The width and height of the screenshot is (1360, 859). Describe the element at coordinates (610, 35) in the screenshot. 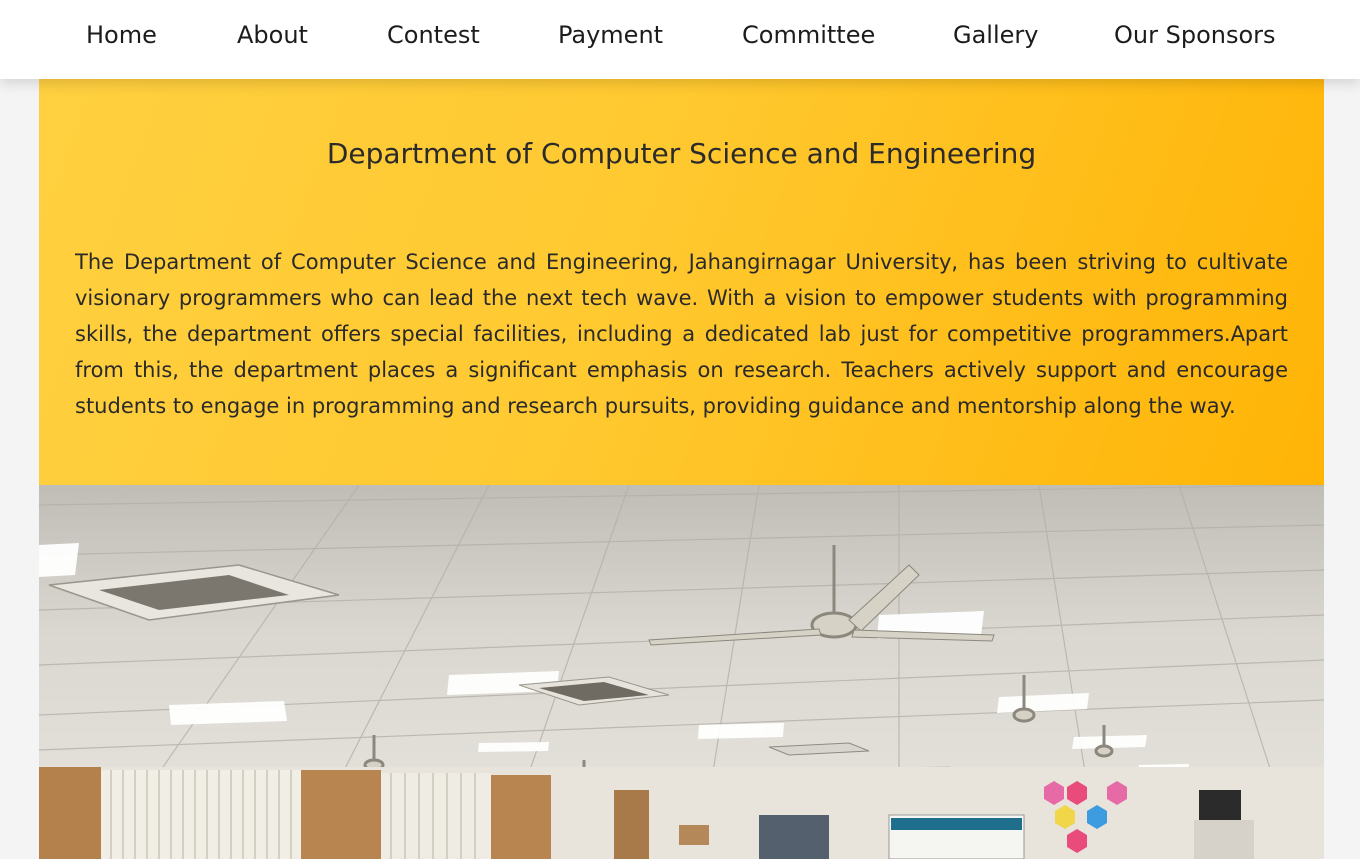

I see `nav-payment: Payment` at that location.